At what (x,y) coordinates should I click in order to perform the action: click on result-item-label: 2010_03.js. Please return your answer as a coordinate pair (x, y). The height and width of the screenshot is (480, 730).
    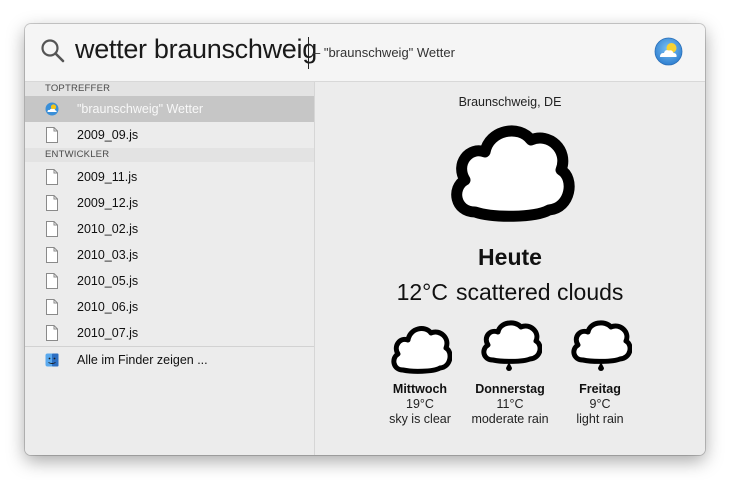
    Looking at the image, I should click on (108, 255).